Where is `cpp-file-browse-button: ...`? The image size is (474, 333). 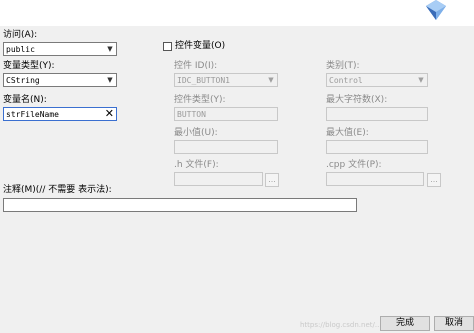 cpp-file-browse-button: ... is located at coordinates (434, 180).